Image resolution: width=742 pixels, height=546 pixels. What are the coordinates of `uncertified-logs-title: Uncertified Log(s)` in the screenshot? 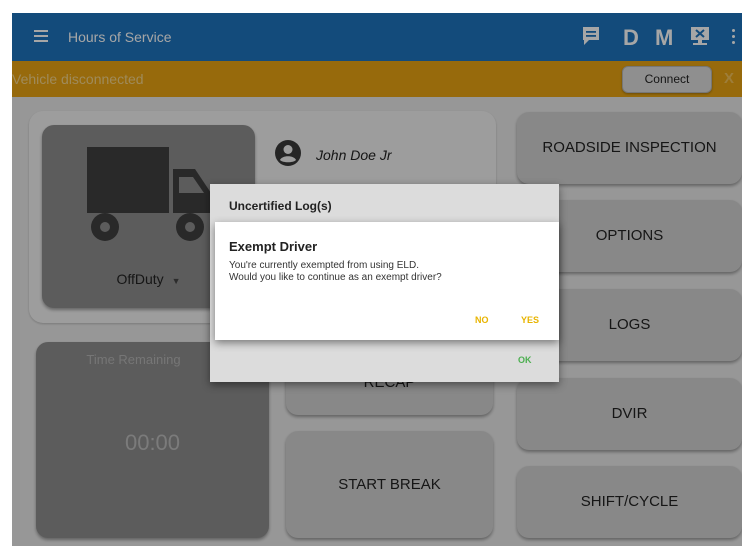 It's located at (280, 206).